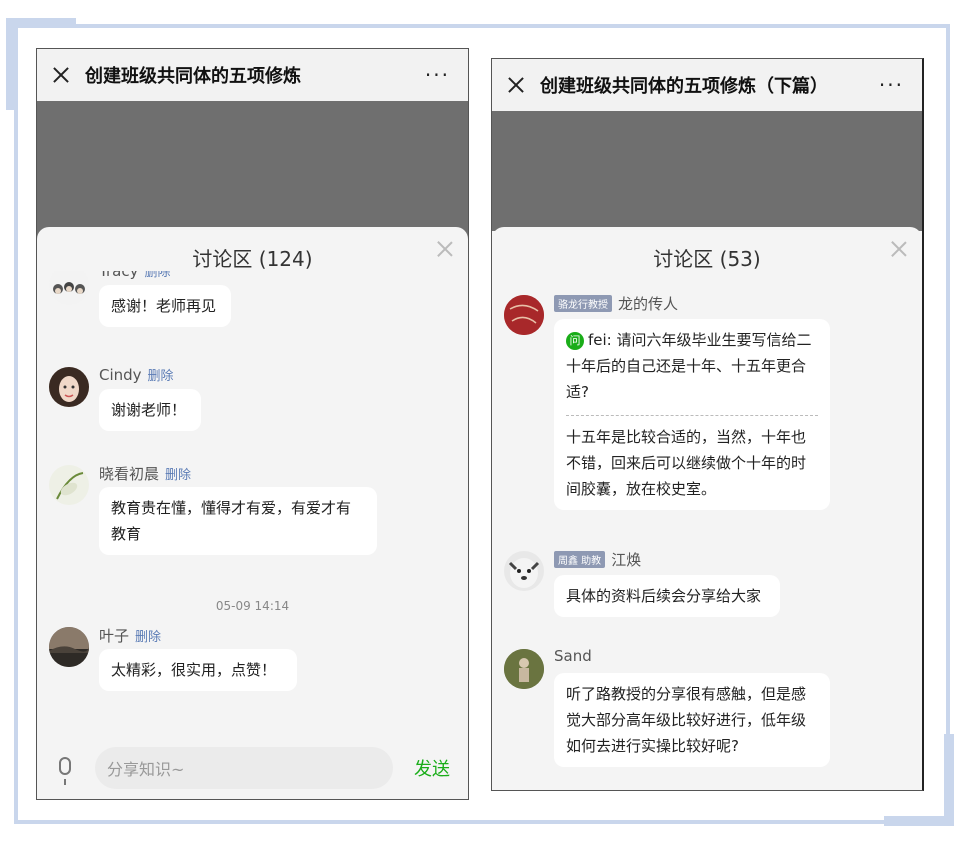  I want to click on discussion-title: 讨论区 (53), so click(707, 259).